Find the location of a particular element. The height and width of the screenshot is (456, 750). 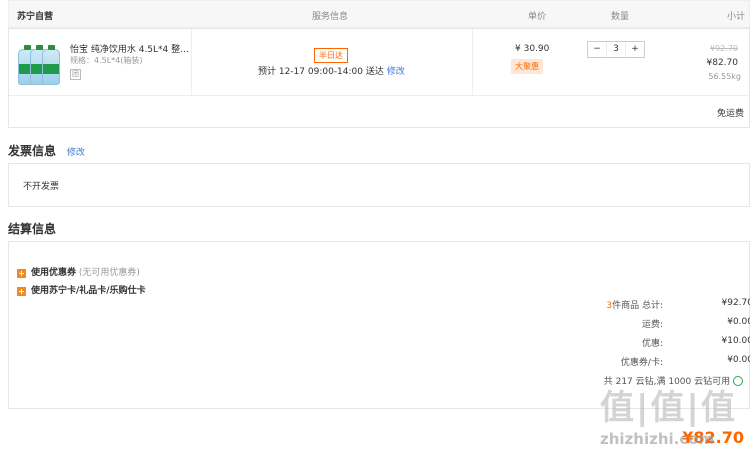

shipping-note: 免运费 is located at coordinates (730, 114).